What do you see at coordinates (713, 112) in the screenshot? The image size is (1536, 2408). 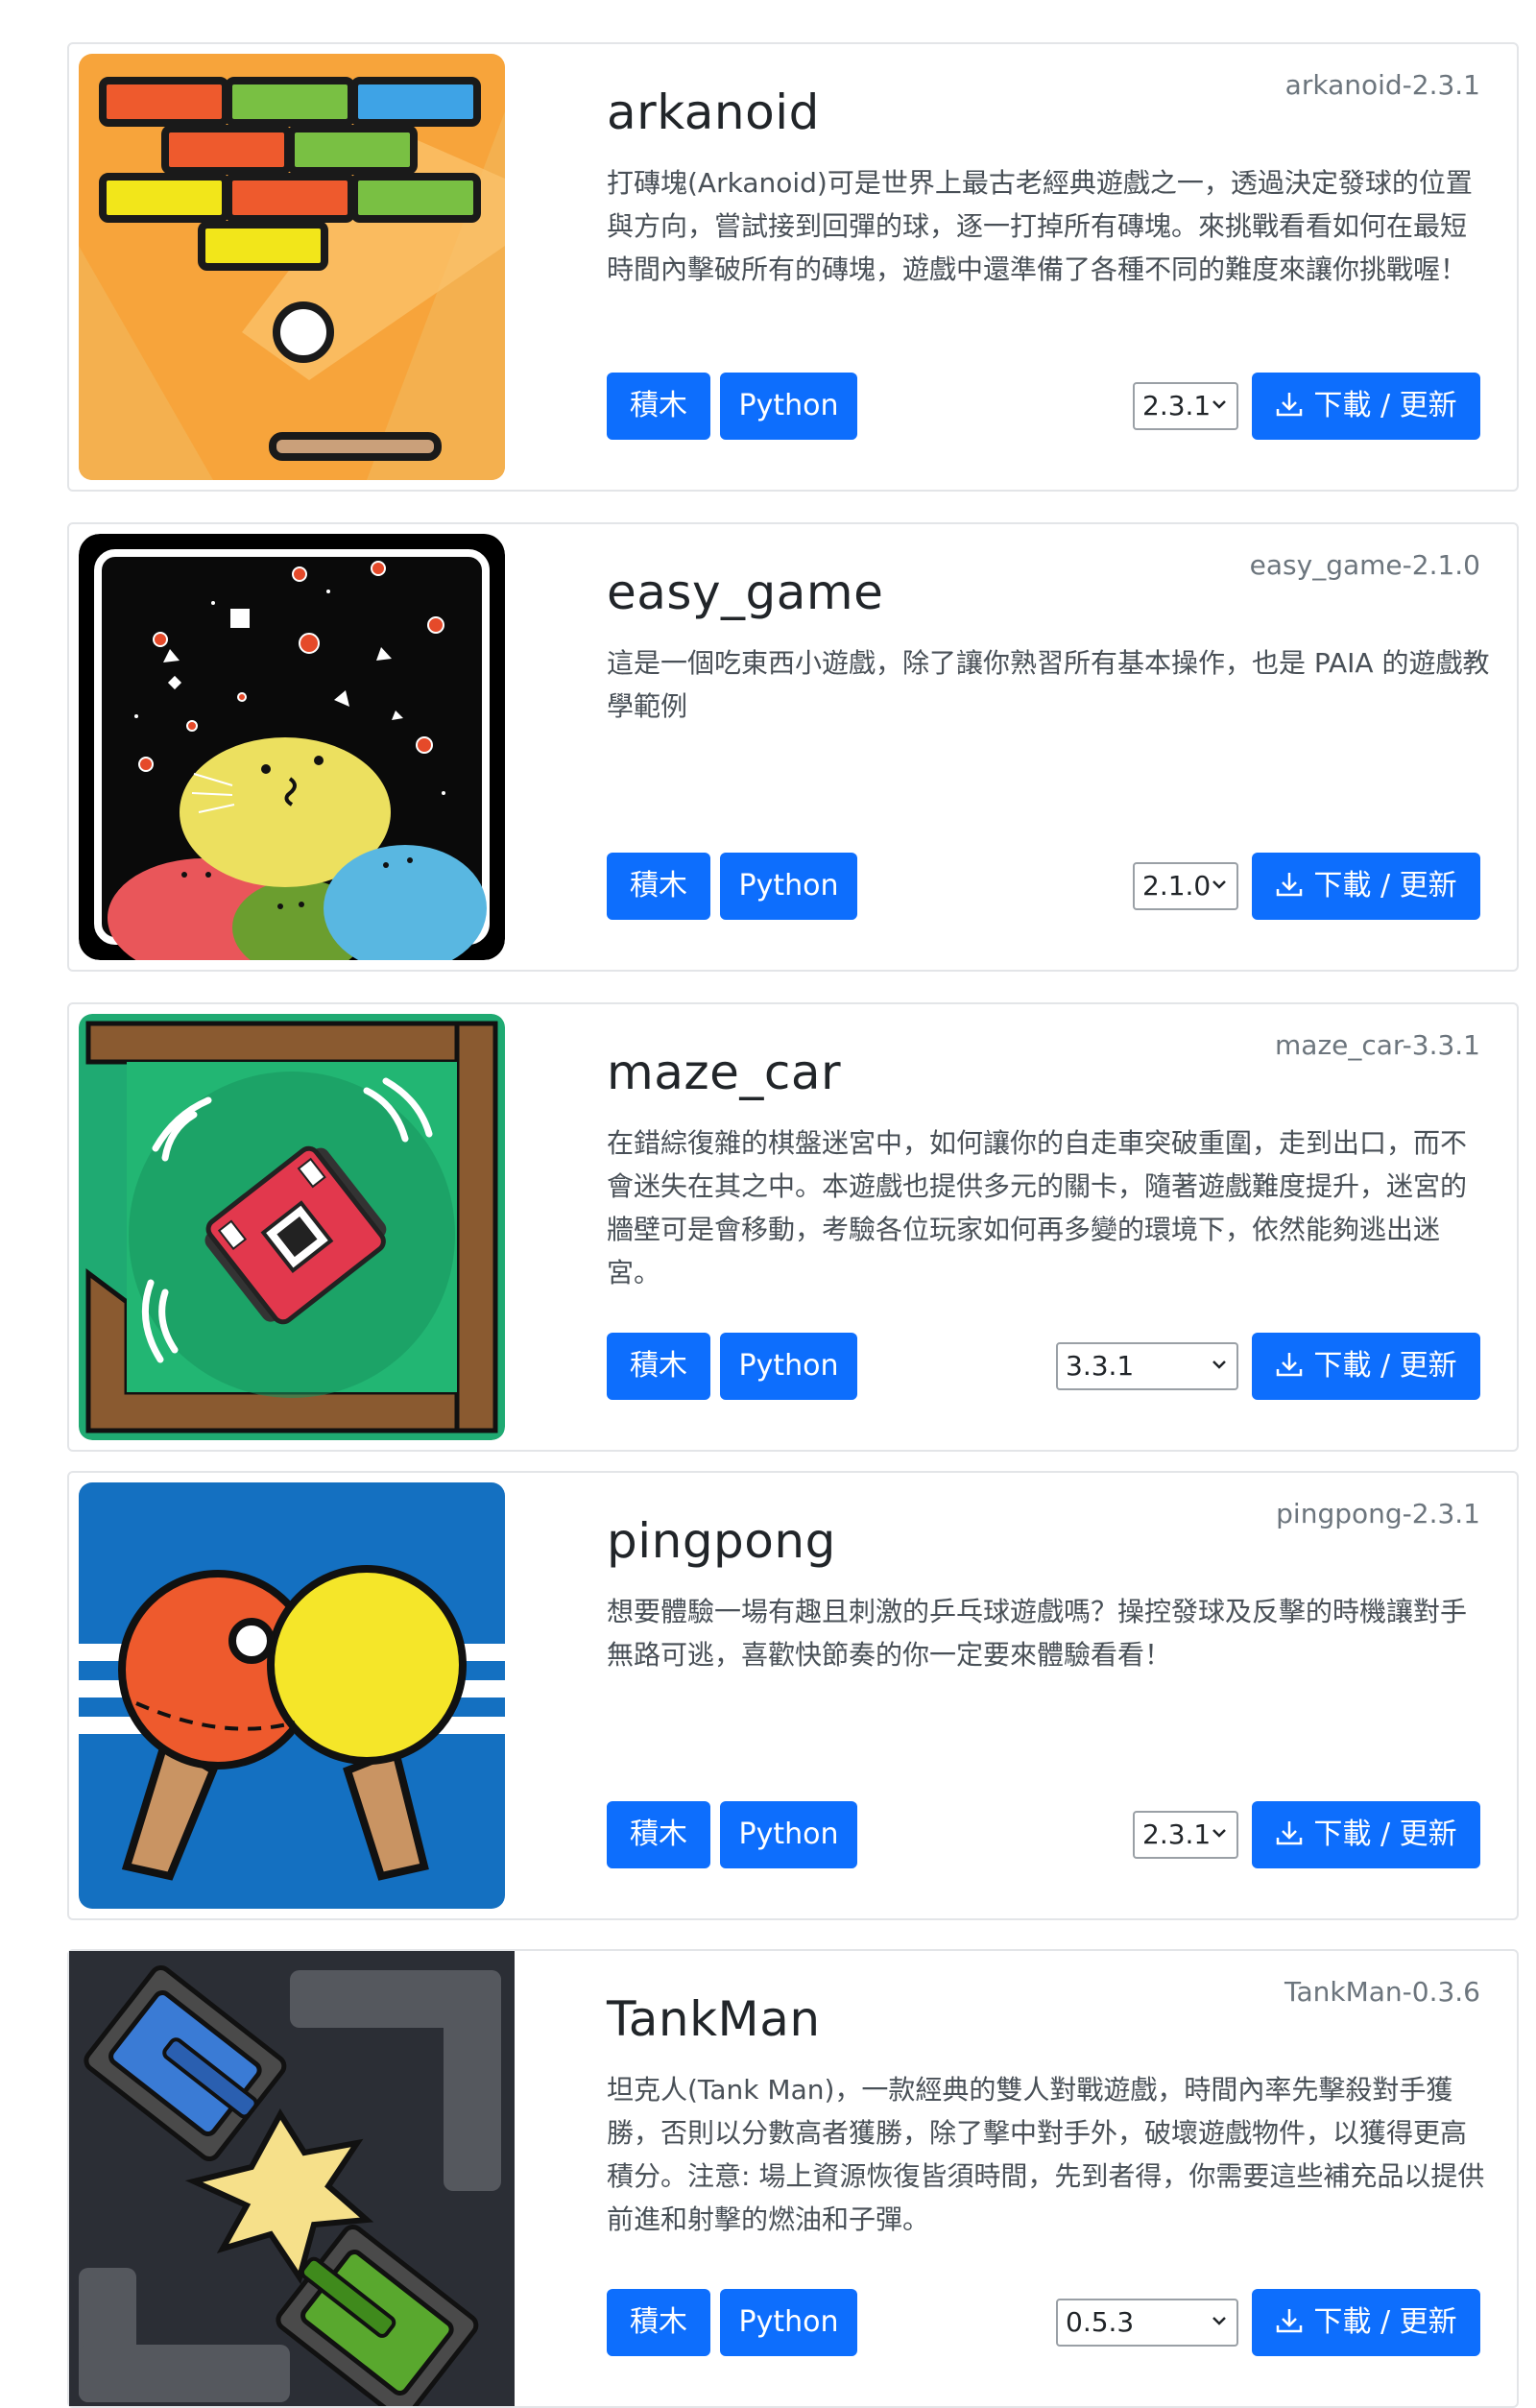 I see `game-title: arkanoid` at bounding box center [713, 112].